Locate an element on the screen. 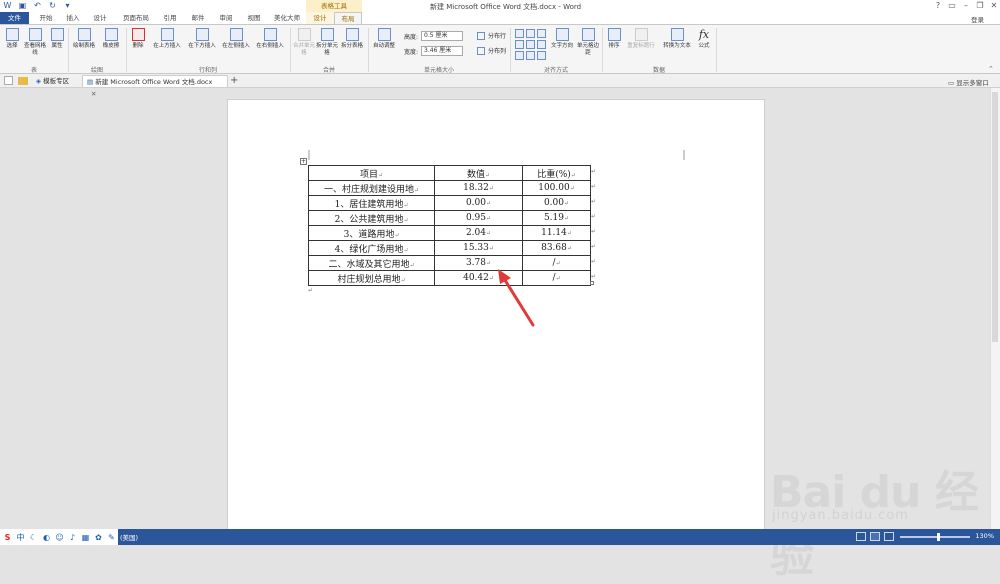  table-cell: 数值↵ is located at coordinates (478, 173).